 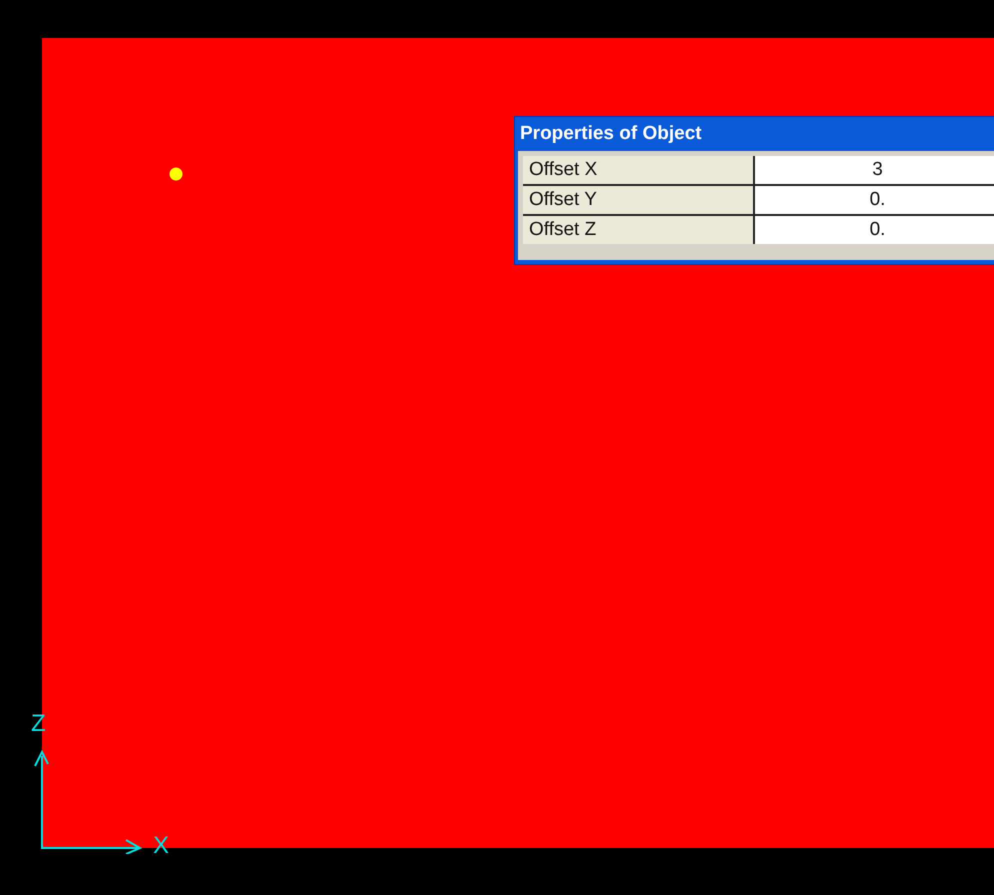 I want to click on point-marker, so click(x=176, y=174).